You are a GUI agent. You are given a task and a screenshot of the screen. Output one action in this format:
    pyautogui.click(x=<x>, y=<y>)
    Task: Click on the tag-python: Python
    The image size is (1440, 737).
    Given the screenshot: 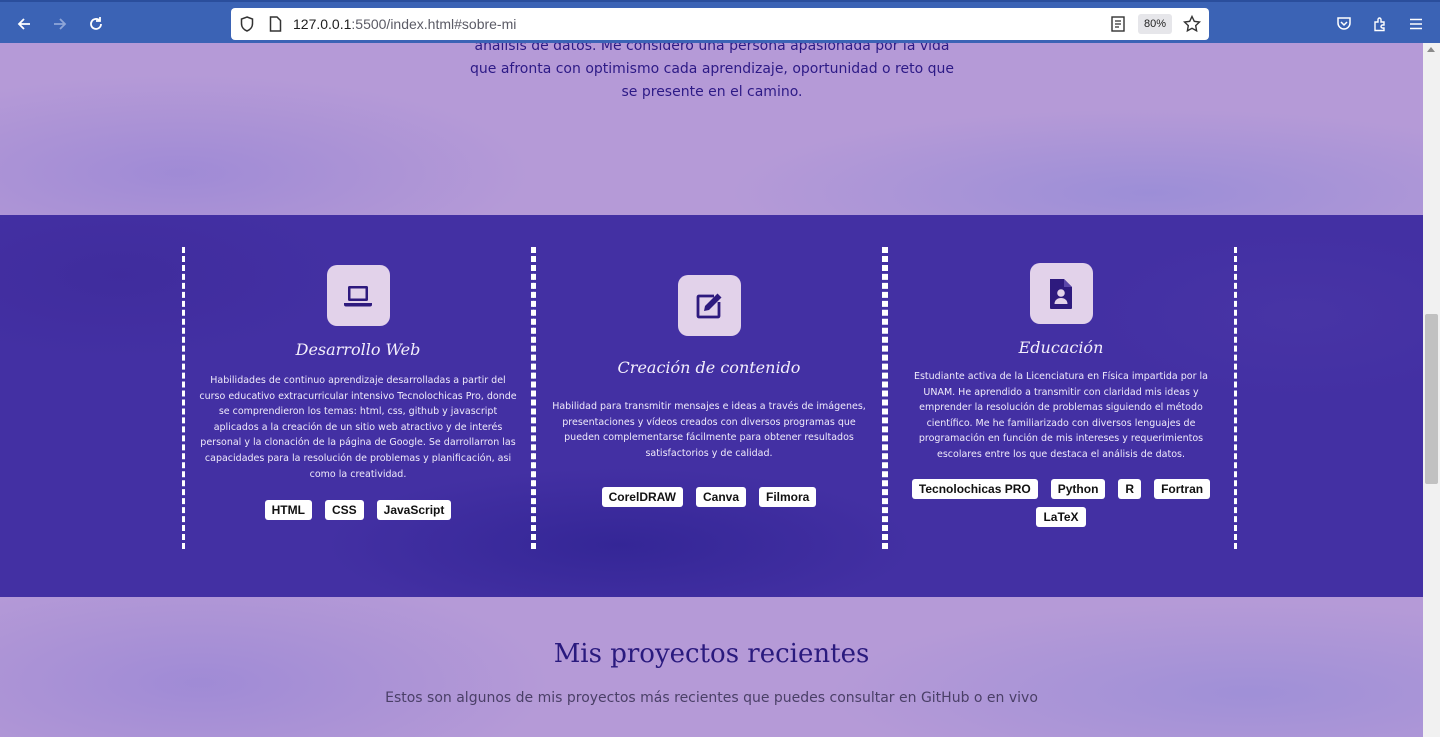 What is the action you would take?
    pyautogui.click(x=1078, y=488)
    